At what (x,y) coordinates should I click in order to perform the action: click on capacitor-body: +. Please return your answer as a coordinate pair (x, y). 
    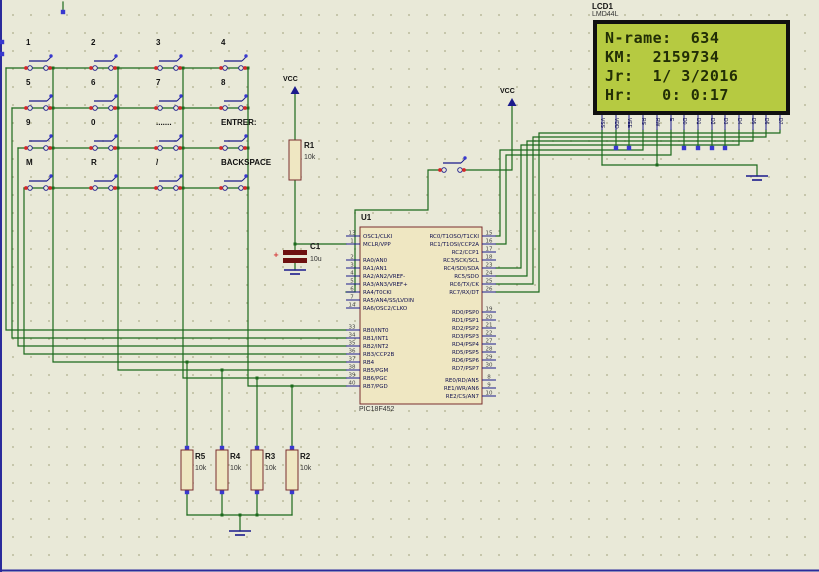
    Looking at the image, I should click on (290, 256).